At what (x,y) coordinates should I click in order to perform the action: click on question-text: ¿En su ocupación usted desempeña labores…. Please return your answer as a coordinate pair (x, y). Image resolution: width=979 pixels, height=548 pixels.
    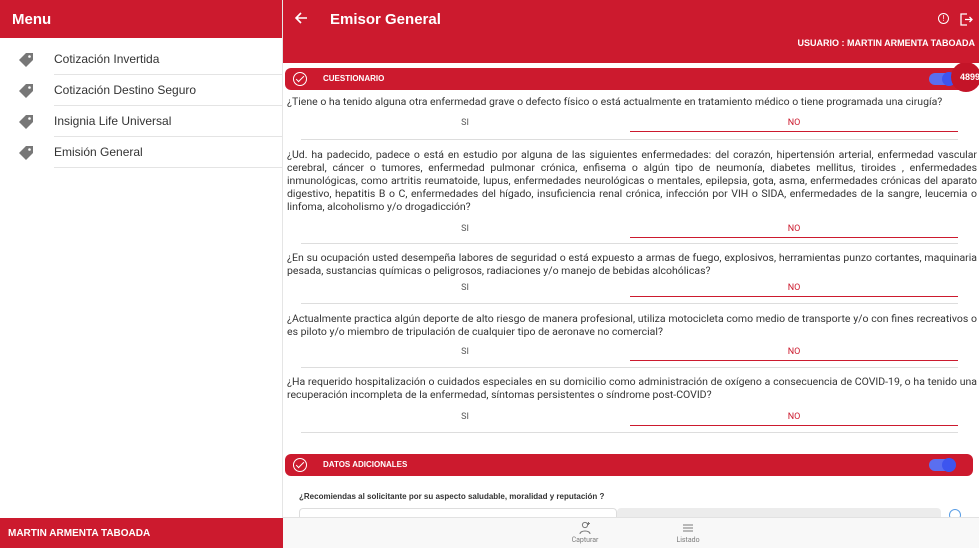
    Looking at the image, I should click on (632, 264).